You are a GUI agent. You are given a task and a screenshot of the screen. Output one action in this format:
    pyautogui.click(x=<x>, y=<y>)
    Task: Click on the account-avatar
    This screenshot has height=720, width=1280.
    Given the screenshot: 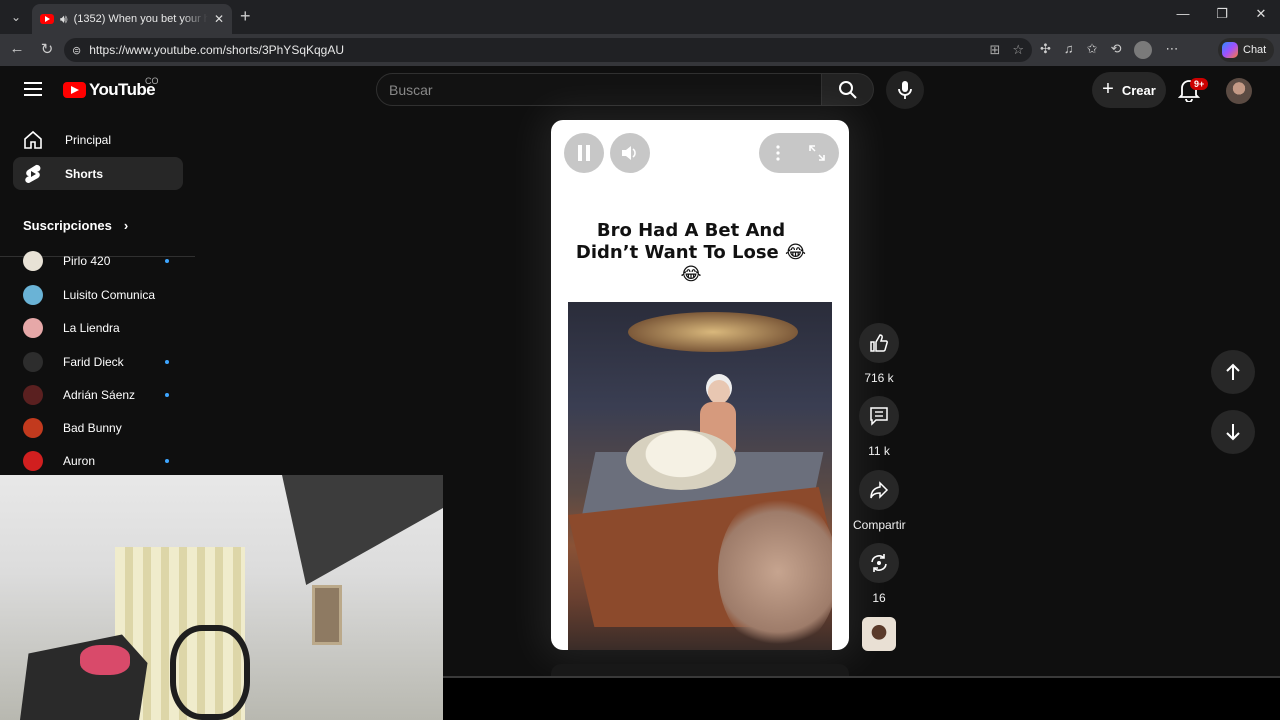 What is the action you would take?
    pyautogui.click(x=1239, y=91)
    